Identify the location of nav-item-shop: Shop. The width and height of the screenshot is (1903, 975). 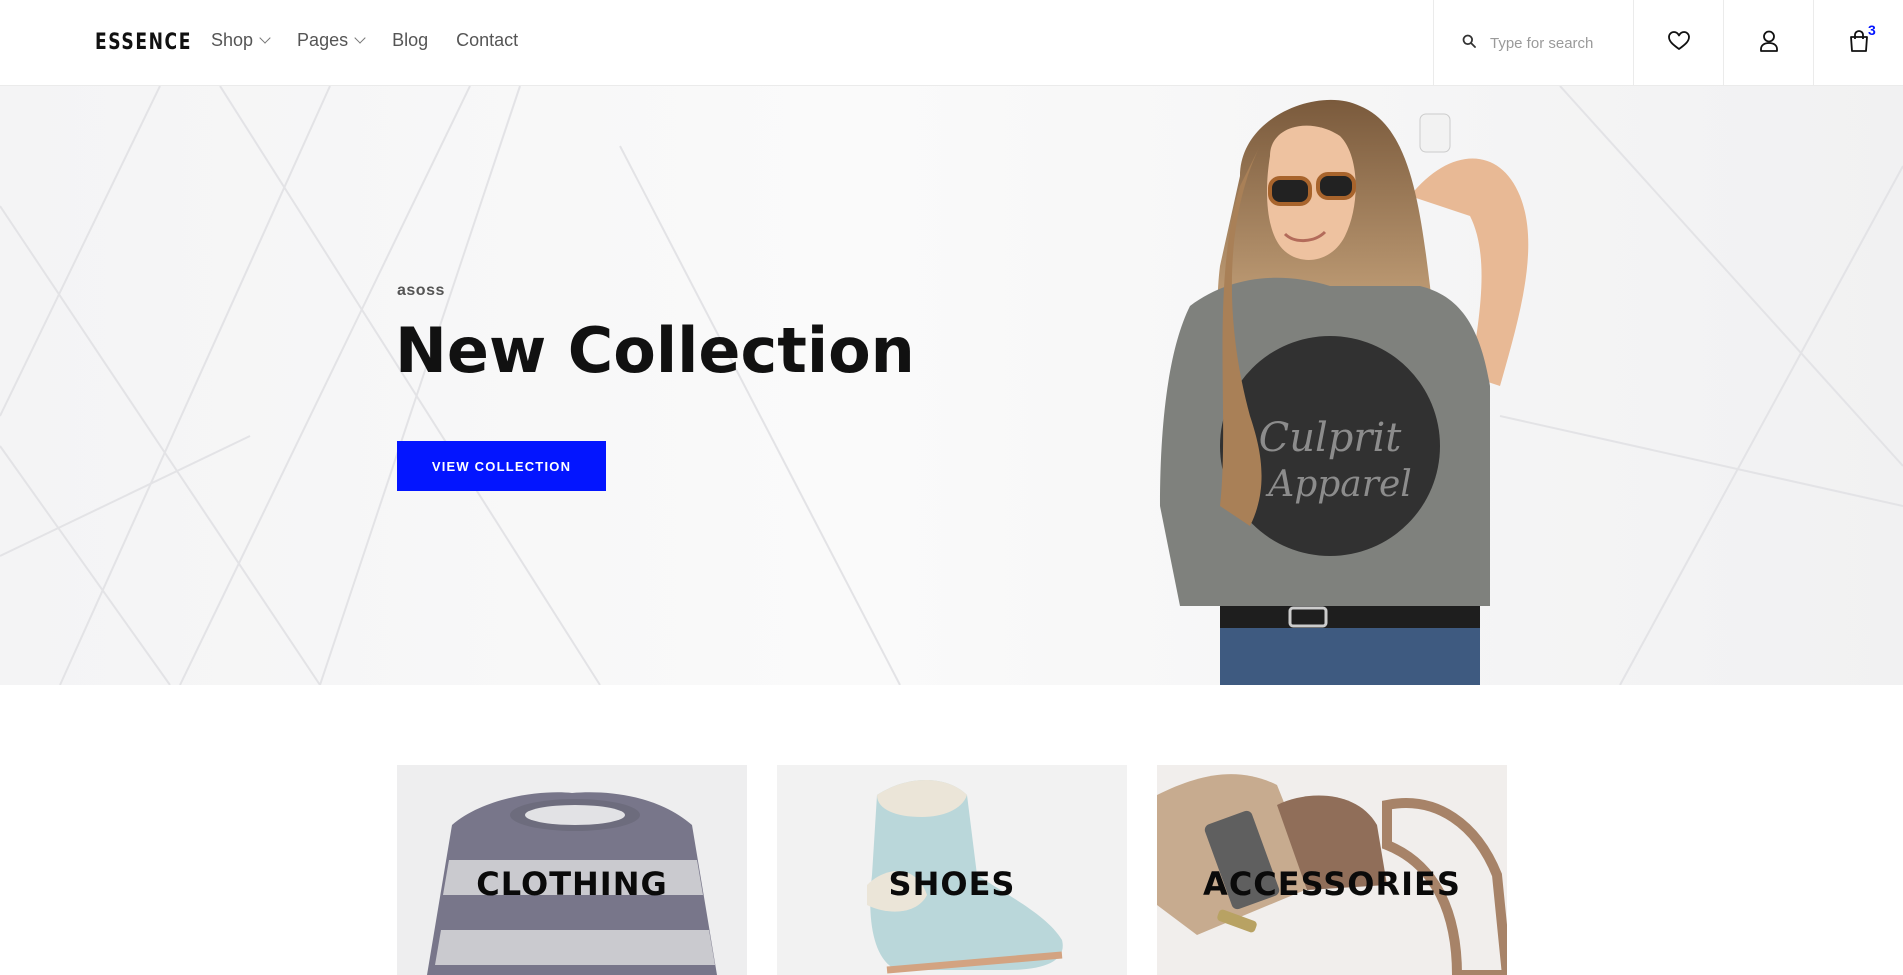
(241, 40).